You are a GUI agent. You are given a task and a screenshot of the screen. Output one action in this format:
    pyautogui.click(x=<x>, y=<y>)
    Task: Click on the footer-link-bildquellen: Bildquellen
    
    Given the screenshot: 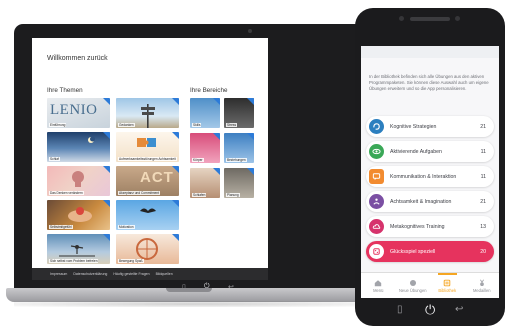 What is the action you would take?
    pyautogui.click(x=164, y=274)
    